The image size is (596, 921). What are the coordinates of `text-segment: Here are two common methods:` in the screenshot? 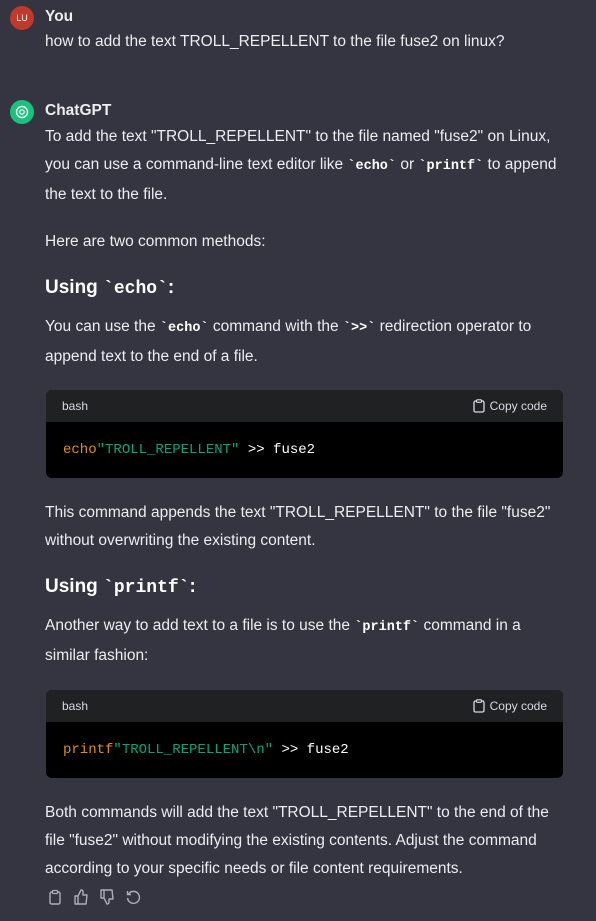 It's located at (155, 241).